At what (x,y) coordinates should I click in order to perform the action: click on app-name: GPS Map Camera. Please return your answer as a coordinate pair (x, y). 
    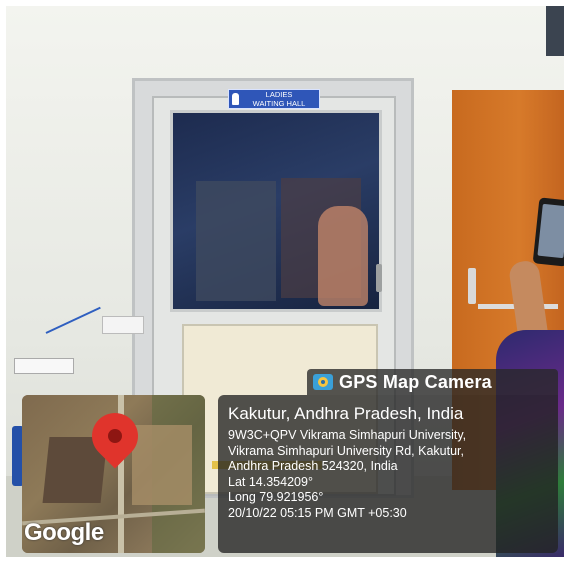
    Looking at the image, I should click on (415, 381).